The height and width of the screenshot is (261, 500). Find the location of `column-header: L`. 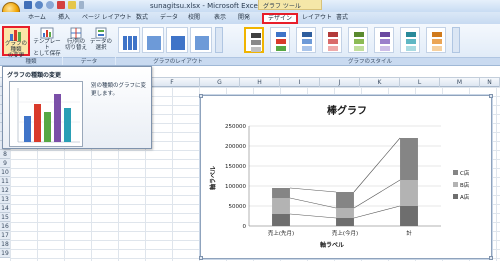

column-header: L is located at coordinates (420, 82).